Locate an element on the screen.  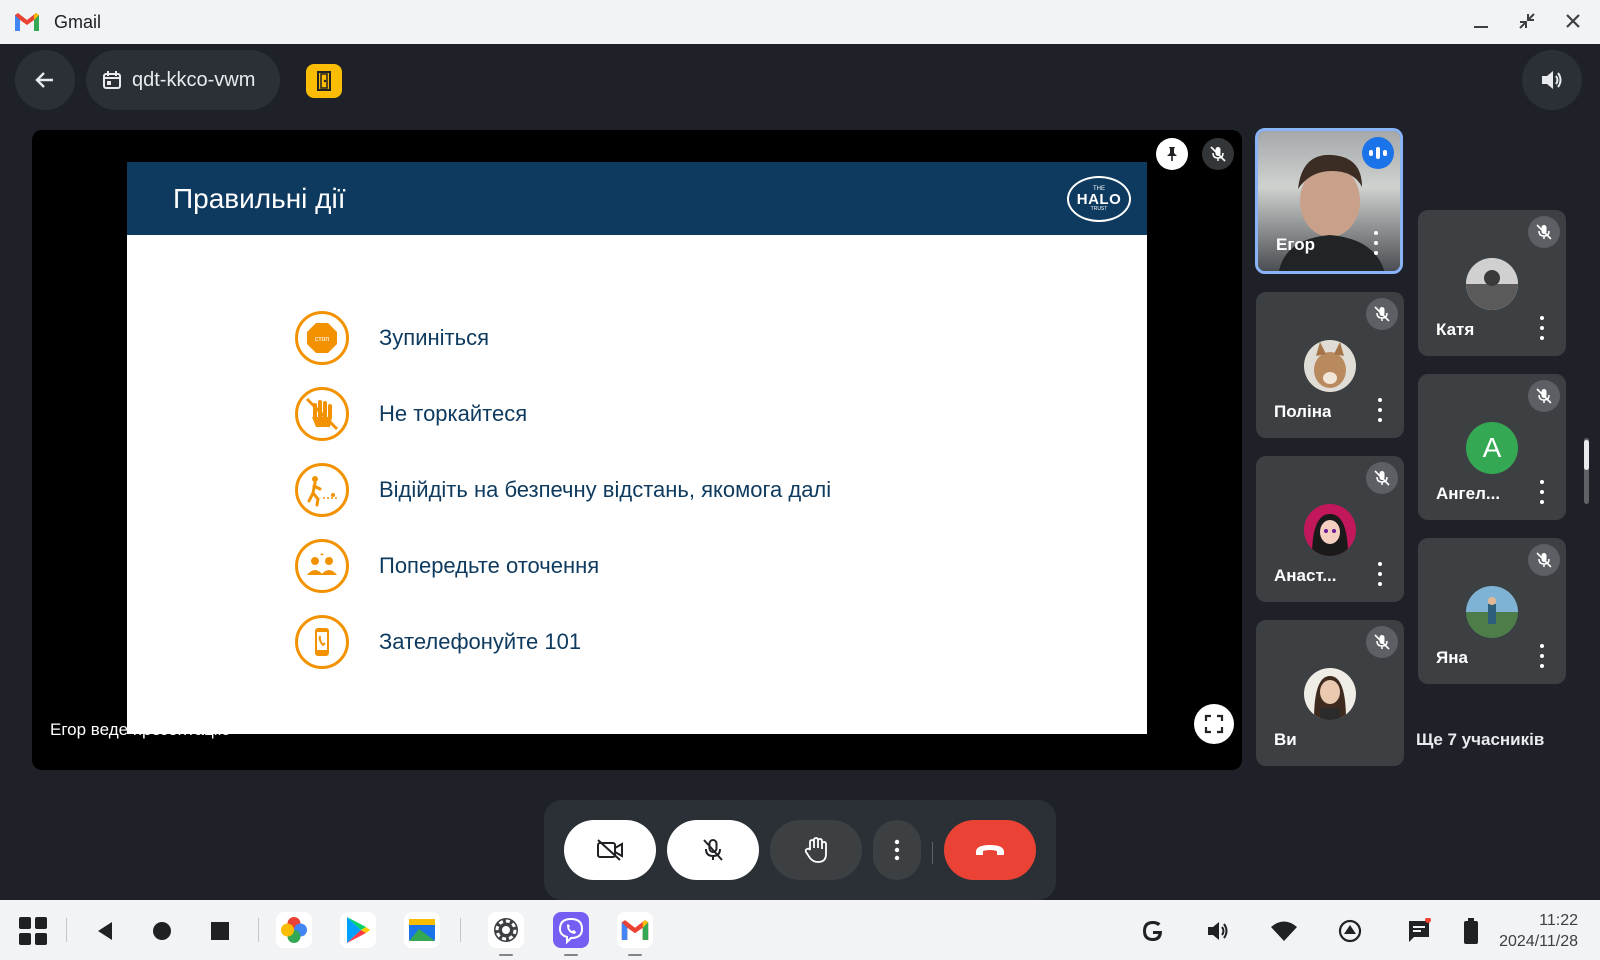
door-icon is located at coordinates (324, 81).